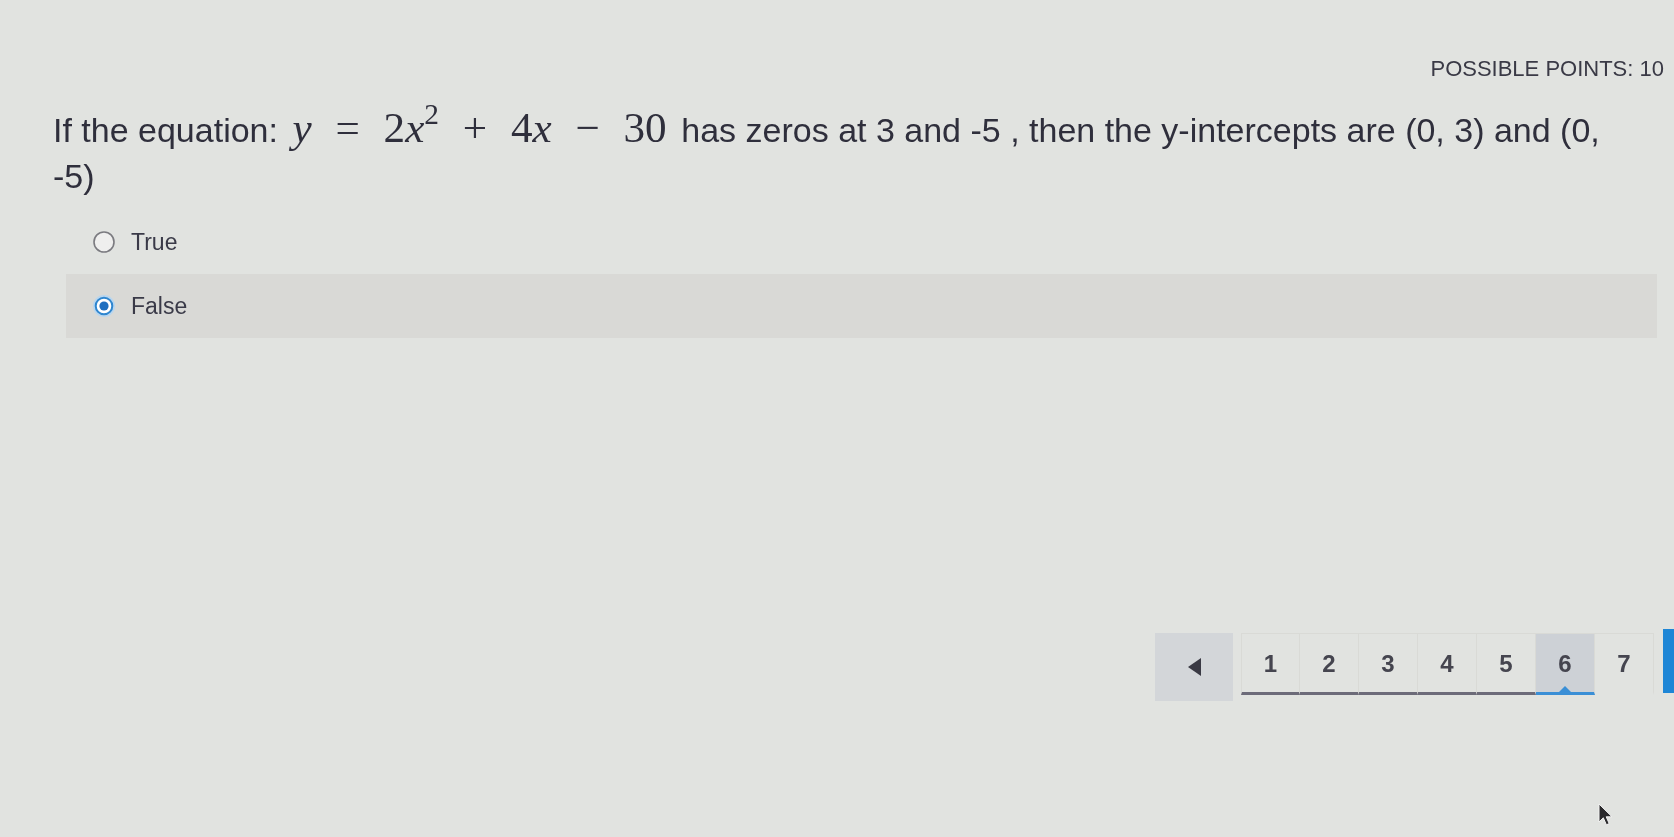 The height and width of the screenshot is (837, 1674). What do you see at coordinates (1565, 689) in the screenshot?
I see `caret-up-icon` at bounding box center [1565, 689].